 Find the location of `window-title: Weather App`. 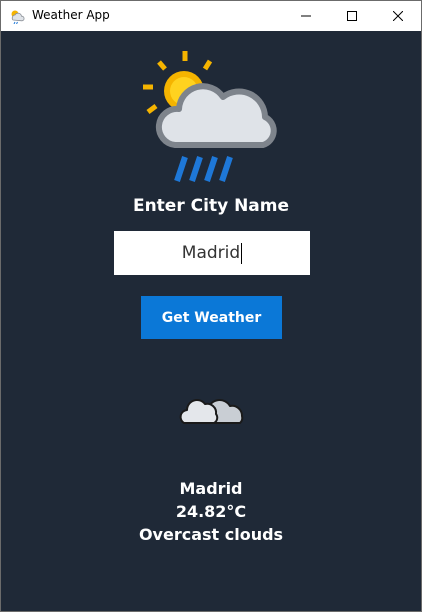

window-title: Weather App is located at coordinates (71, 15).